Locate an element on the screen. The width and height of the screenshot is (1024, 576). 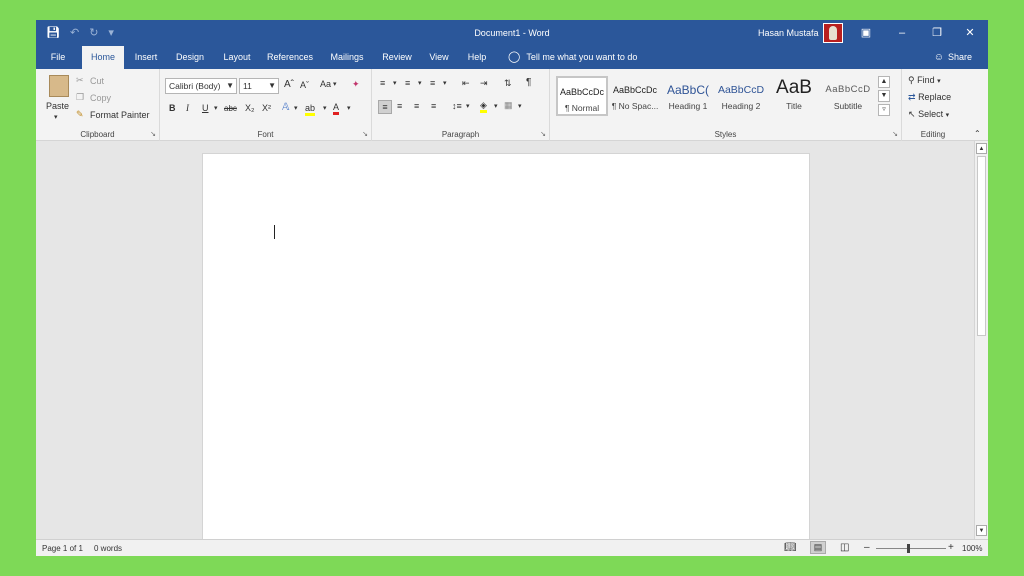
print-layout-icon: ▤ is located at coordinates (818, 547).